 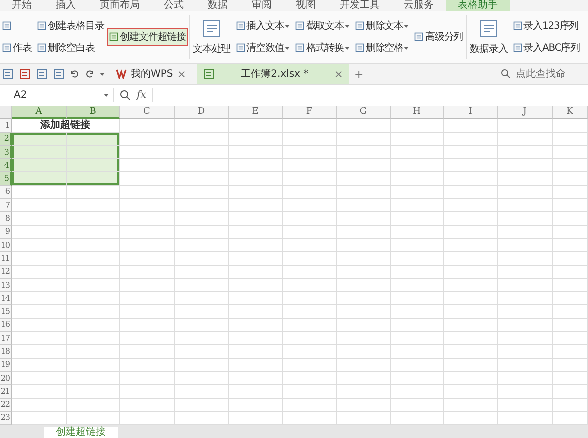 I want to click on row-header: 19, so click(x=6, y=365).